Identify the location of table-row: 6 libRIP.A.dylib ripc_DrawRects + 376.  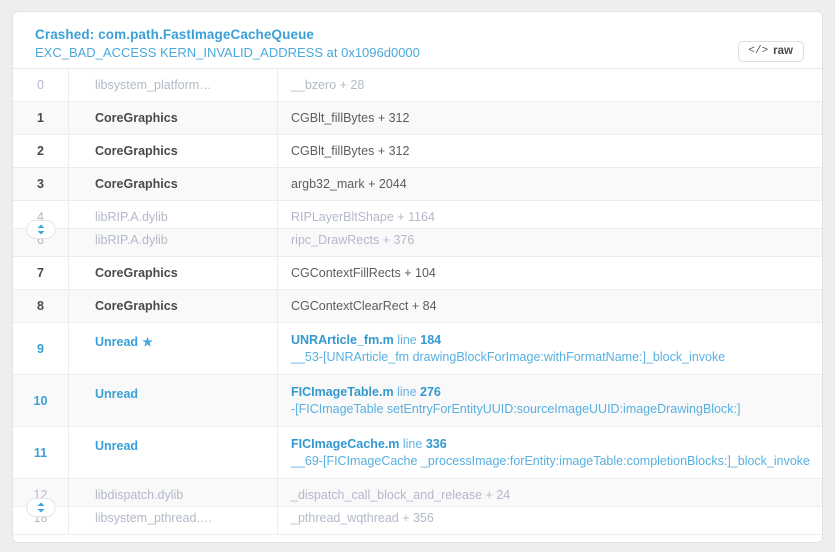
(417, 242).